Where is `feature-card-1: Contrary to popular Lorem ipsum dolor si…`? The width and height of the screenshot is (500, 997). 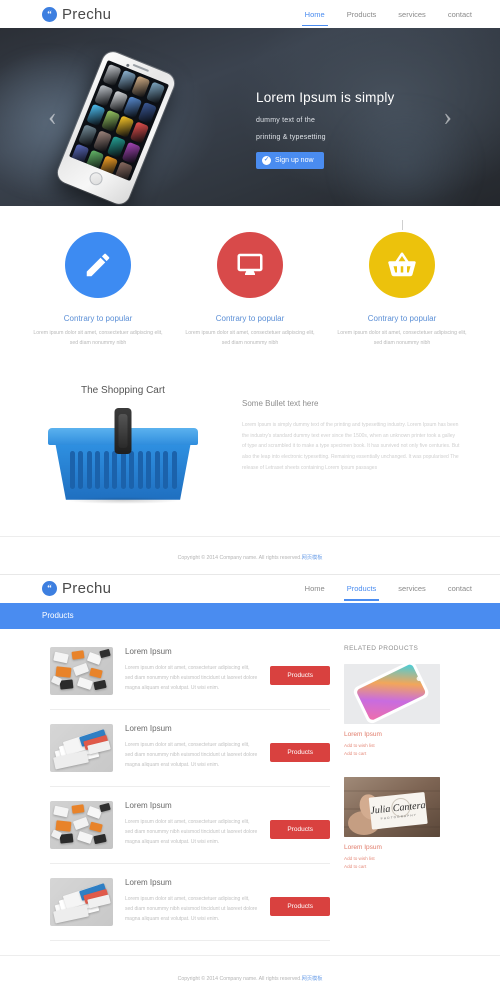
feature-card-1: Contrary to popular Lorem ipsum dolor si… is located at coordinates (98, 290).